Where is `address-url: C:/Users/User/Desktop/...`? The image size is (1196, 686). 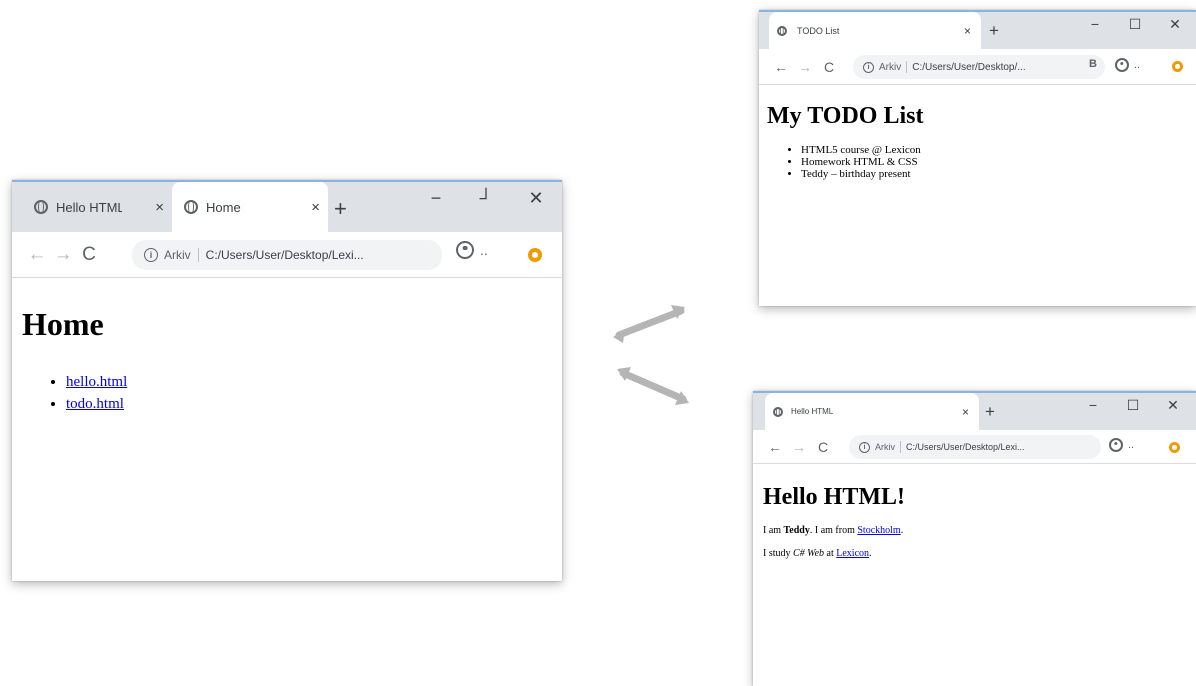 address-url: C:/Users/User/Desktop/... is located at coordinates (969, 67).